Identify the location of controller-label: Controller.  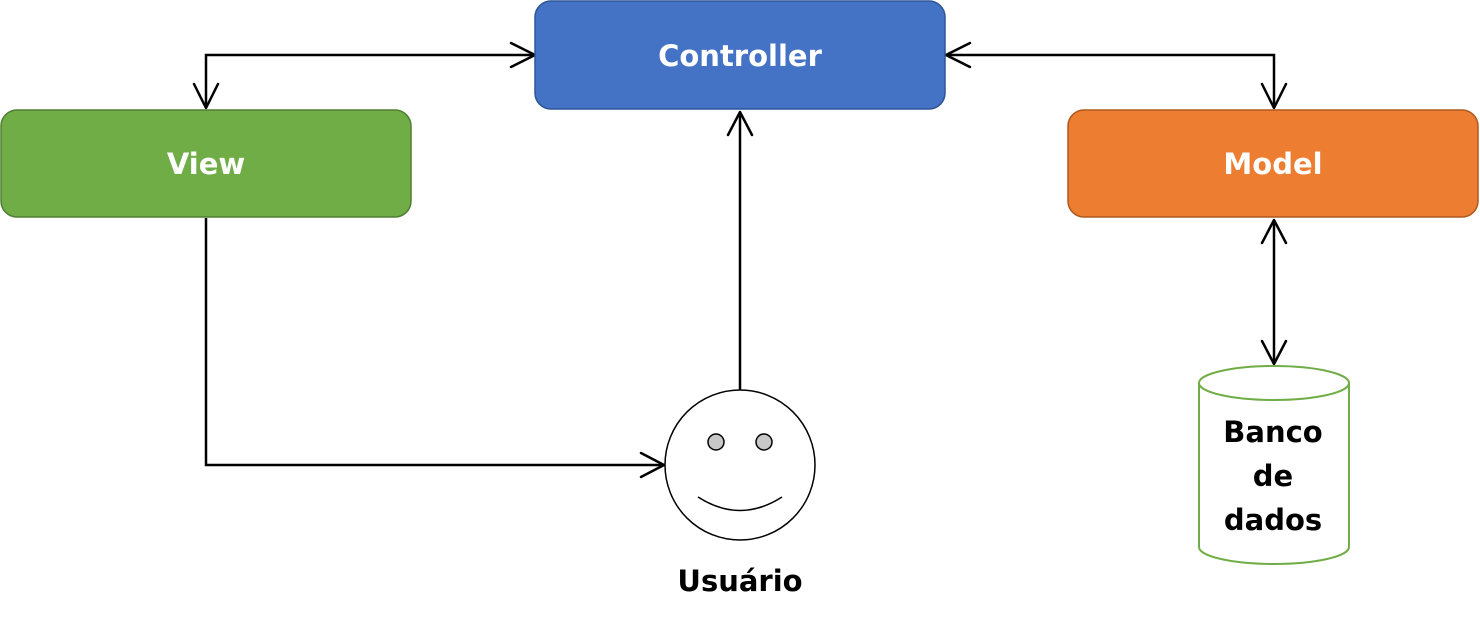
(740, 56).